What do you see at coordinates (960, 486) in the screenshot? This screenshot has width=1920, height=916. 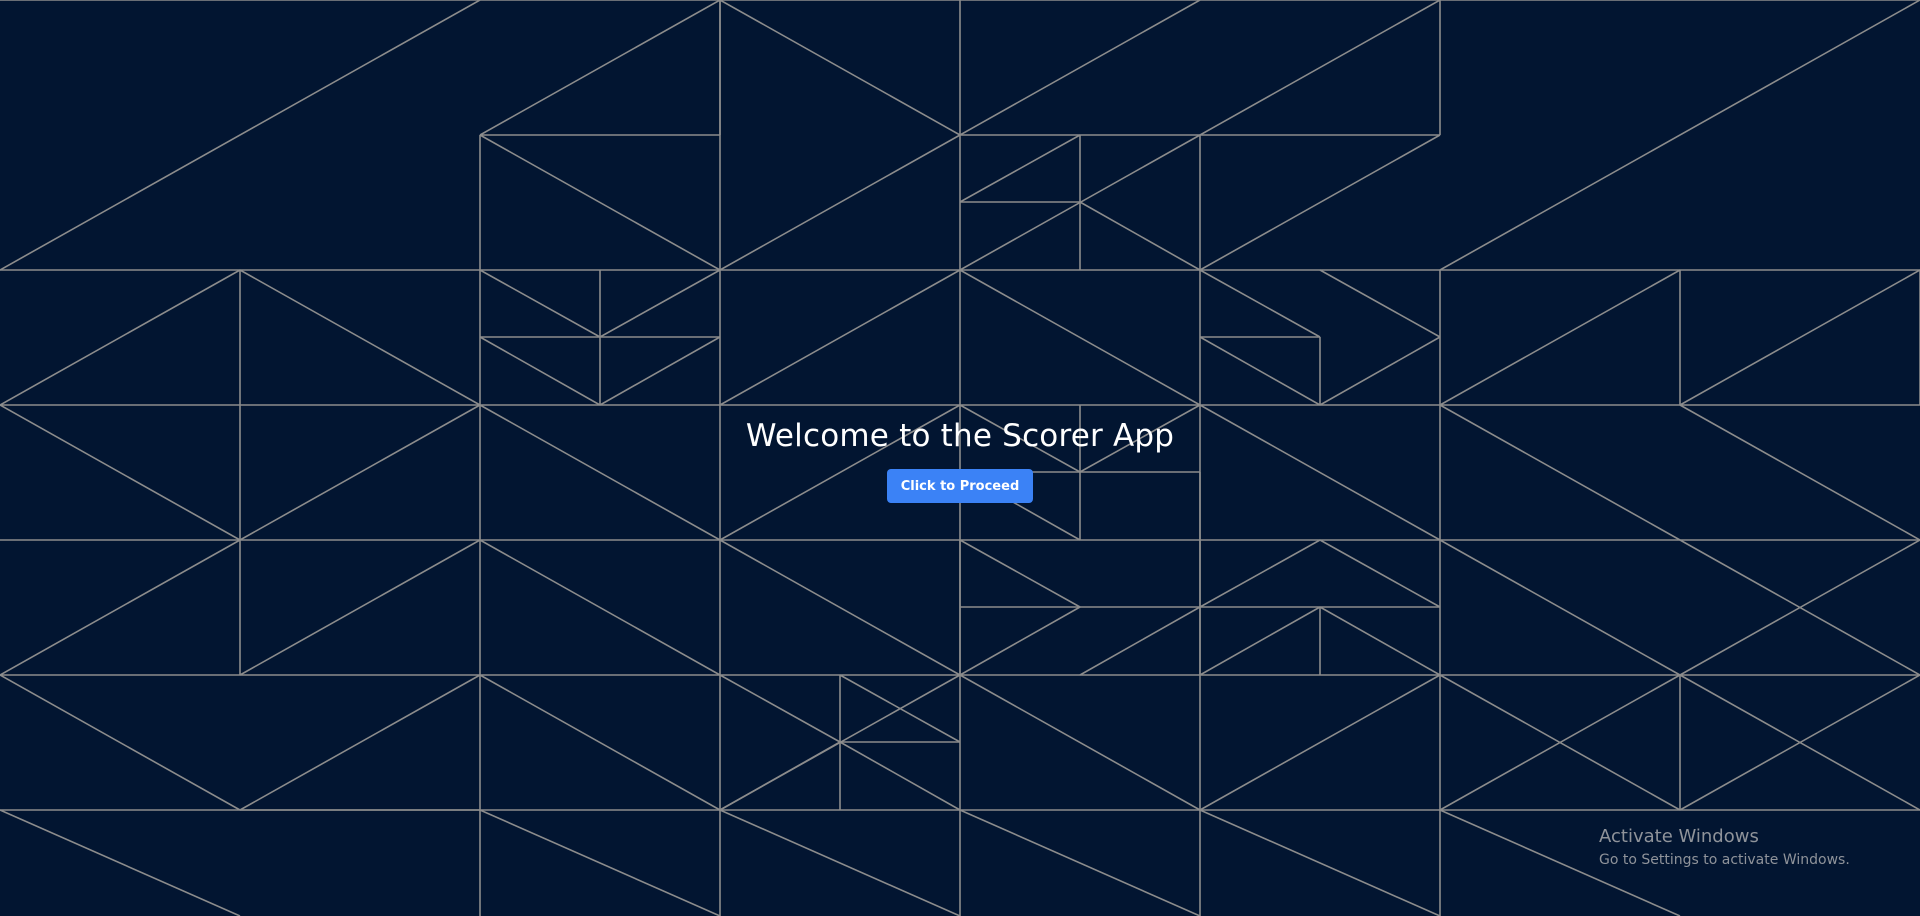 I see `proceed-button: Click to Proceed` at bounding box center [960, 486].